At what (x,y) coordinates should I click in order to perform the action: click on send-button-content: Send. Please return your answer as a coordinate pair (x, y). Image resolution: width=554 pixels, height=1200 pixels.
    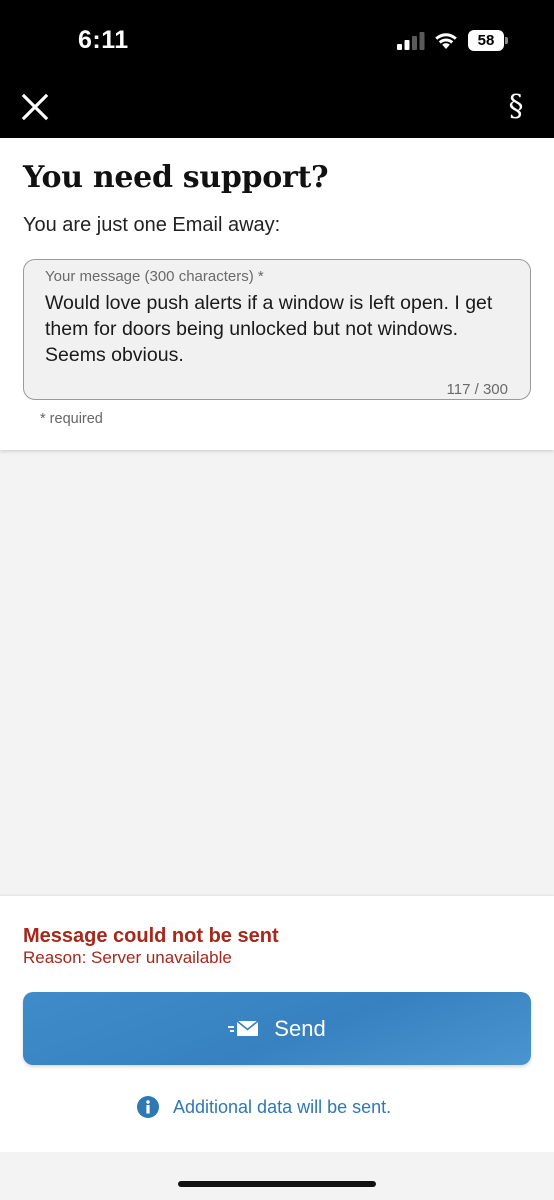
    Looking at the image, I should click on (277, 1028).